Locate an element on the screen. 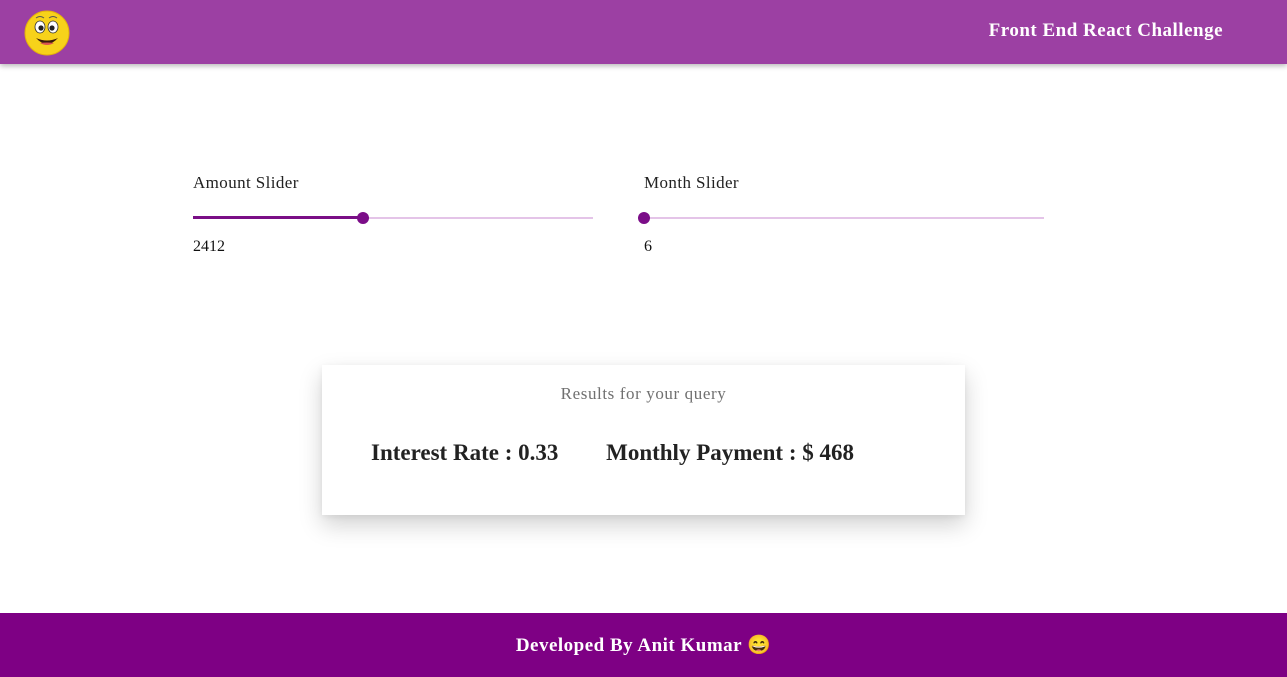 The image size is (1287, 677). footer-credit: Developed By Anit Kumar 😄 is located at coordinates (643, 645).